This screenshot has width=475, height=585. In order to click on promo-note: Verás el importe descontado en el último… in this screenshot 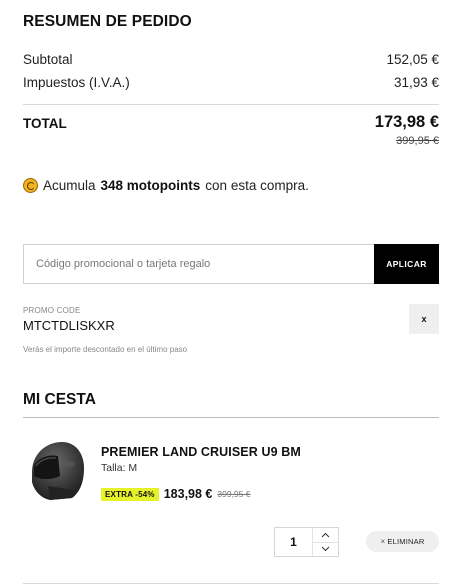, I will do `click(105, 349)`.